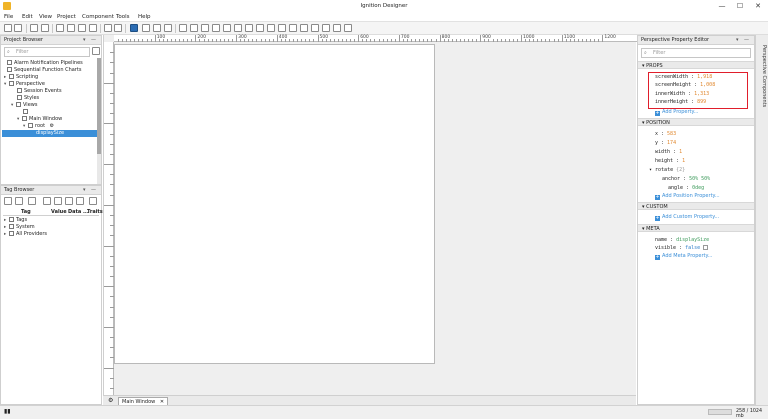 Image resolution: width=768 pixels, height=419 pixels. Describe the element at coordinates (722, 6) in the screenshot. I see `minimize-button: —` at that location.